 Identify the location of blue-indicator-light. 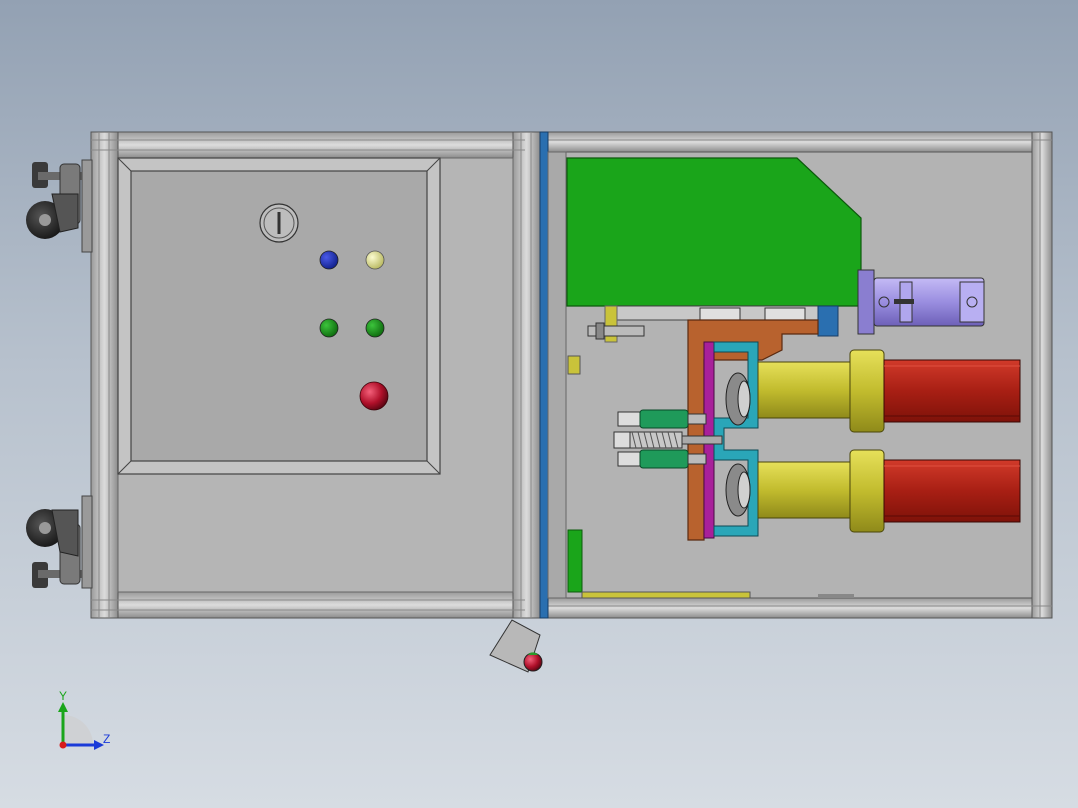
(329, 260).